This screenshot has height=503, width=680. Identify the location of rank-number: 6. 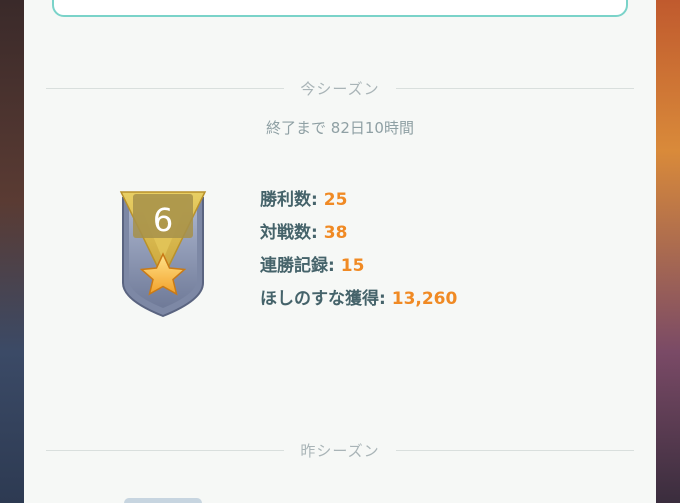
(163, 220).